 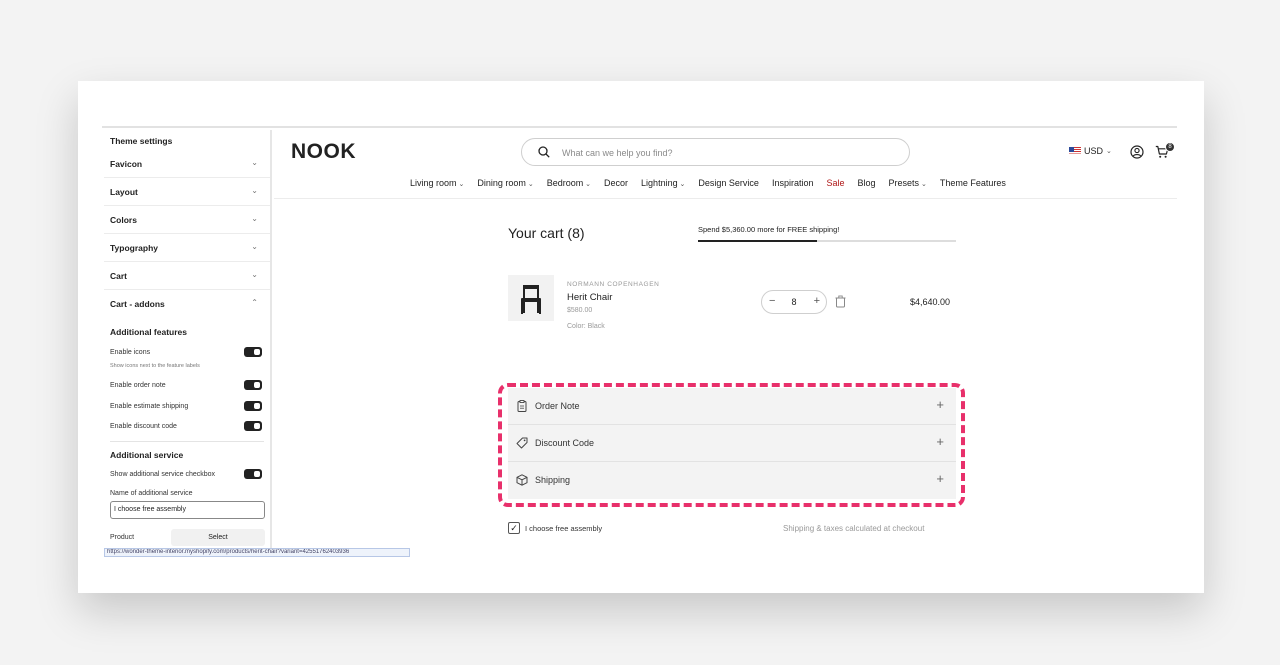 What do you see at coordinates (1094, 151) in the screenshot?
I see `currency-label: USD` at bounding box center [1094, 151].